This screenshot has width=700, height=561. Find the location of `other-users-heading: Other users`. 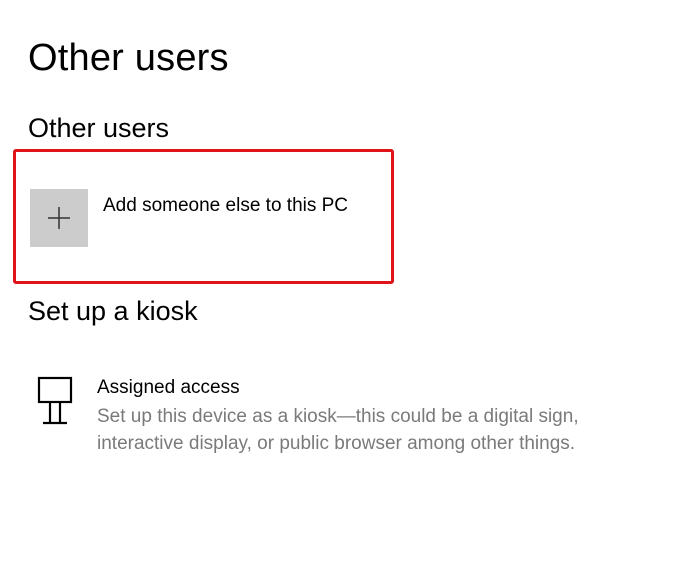

other-users-heading: Other users is located at coordinates (99, 128).